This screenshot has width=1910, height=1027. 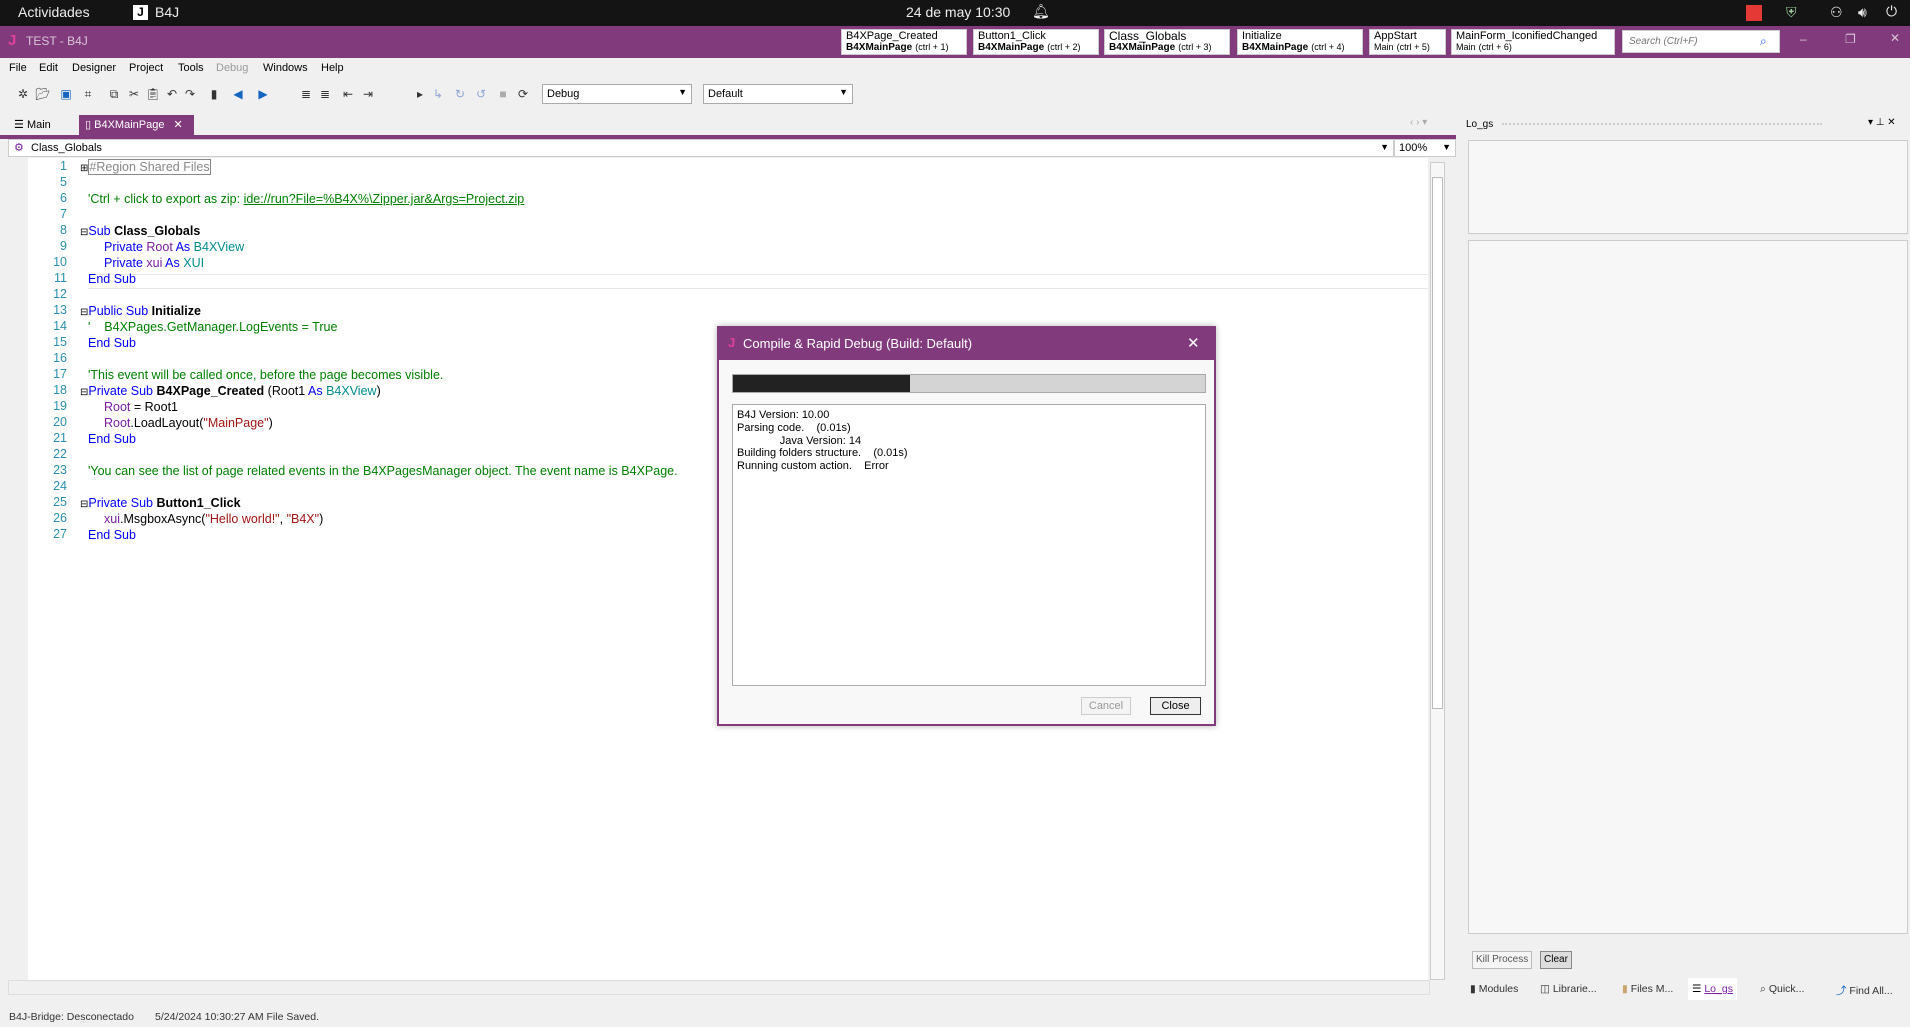 I want to click on redo-icon: ↷, so click(x=190, y=94).